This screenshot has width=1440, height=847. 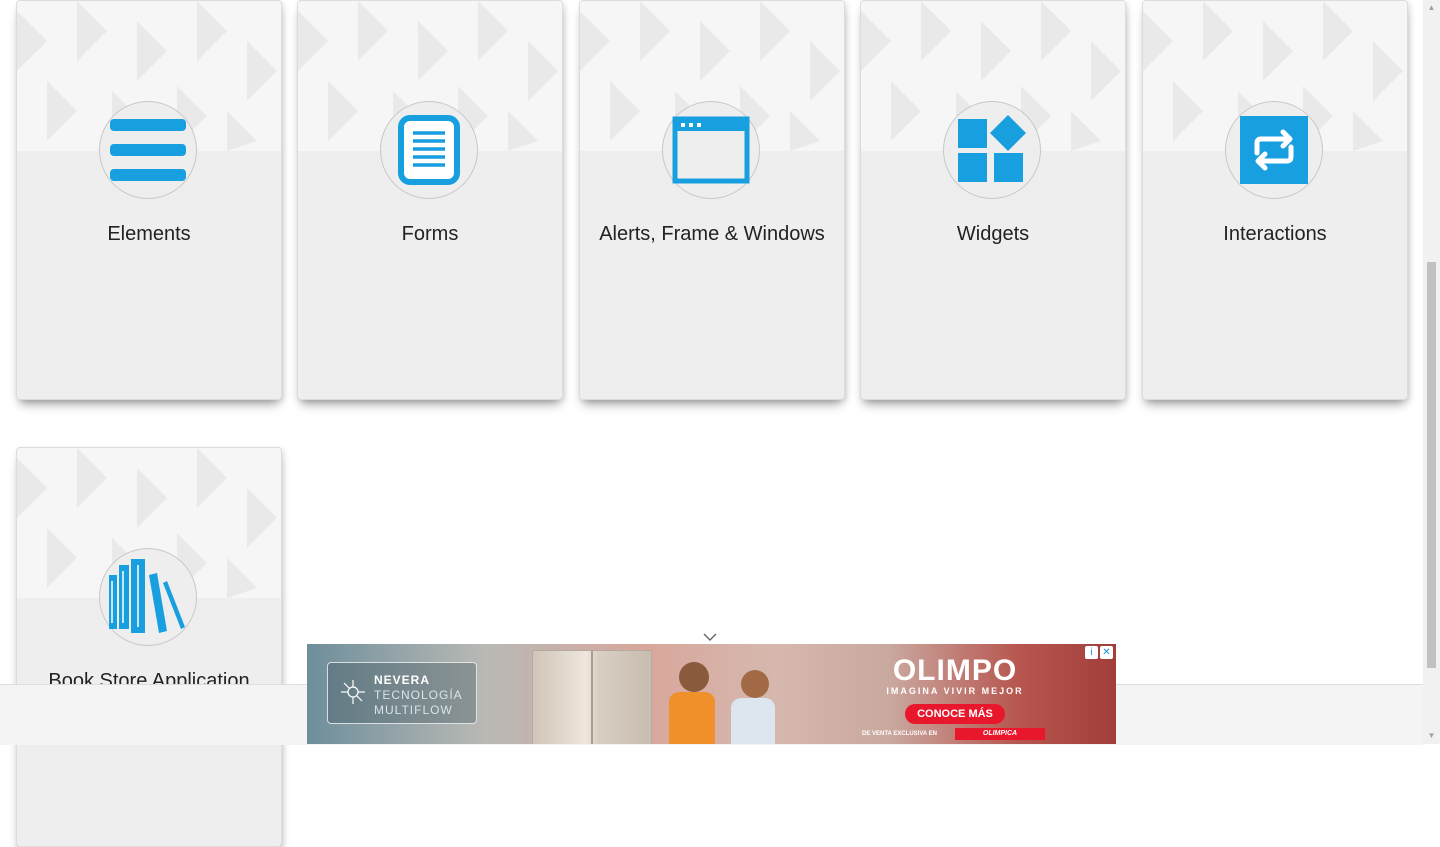 I want to click on card-widgets: Widgets, so click(x=993, y=200).